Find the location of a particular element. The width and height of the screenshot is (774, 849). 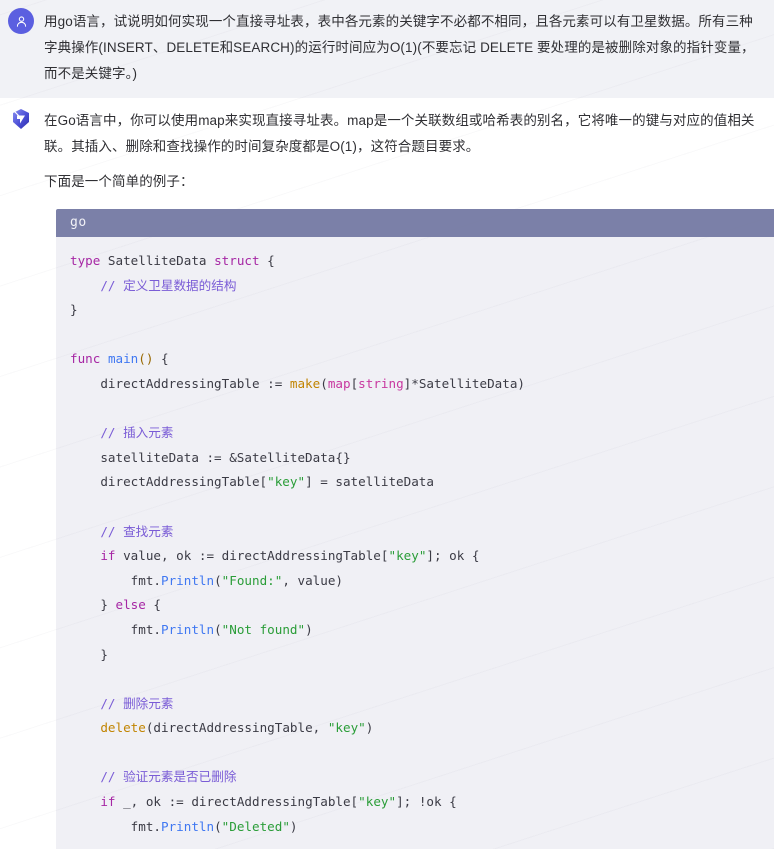

code-line: fmt.Println("Deleted") is located at coordinates (422, 827).